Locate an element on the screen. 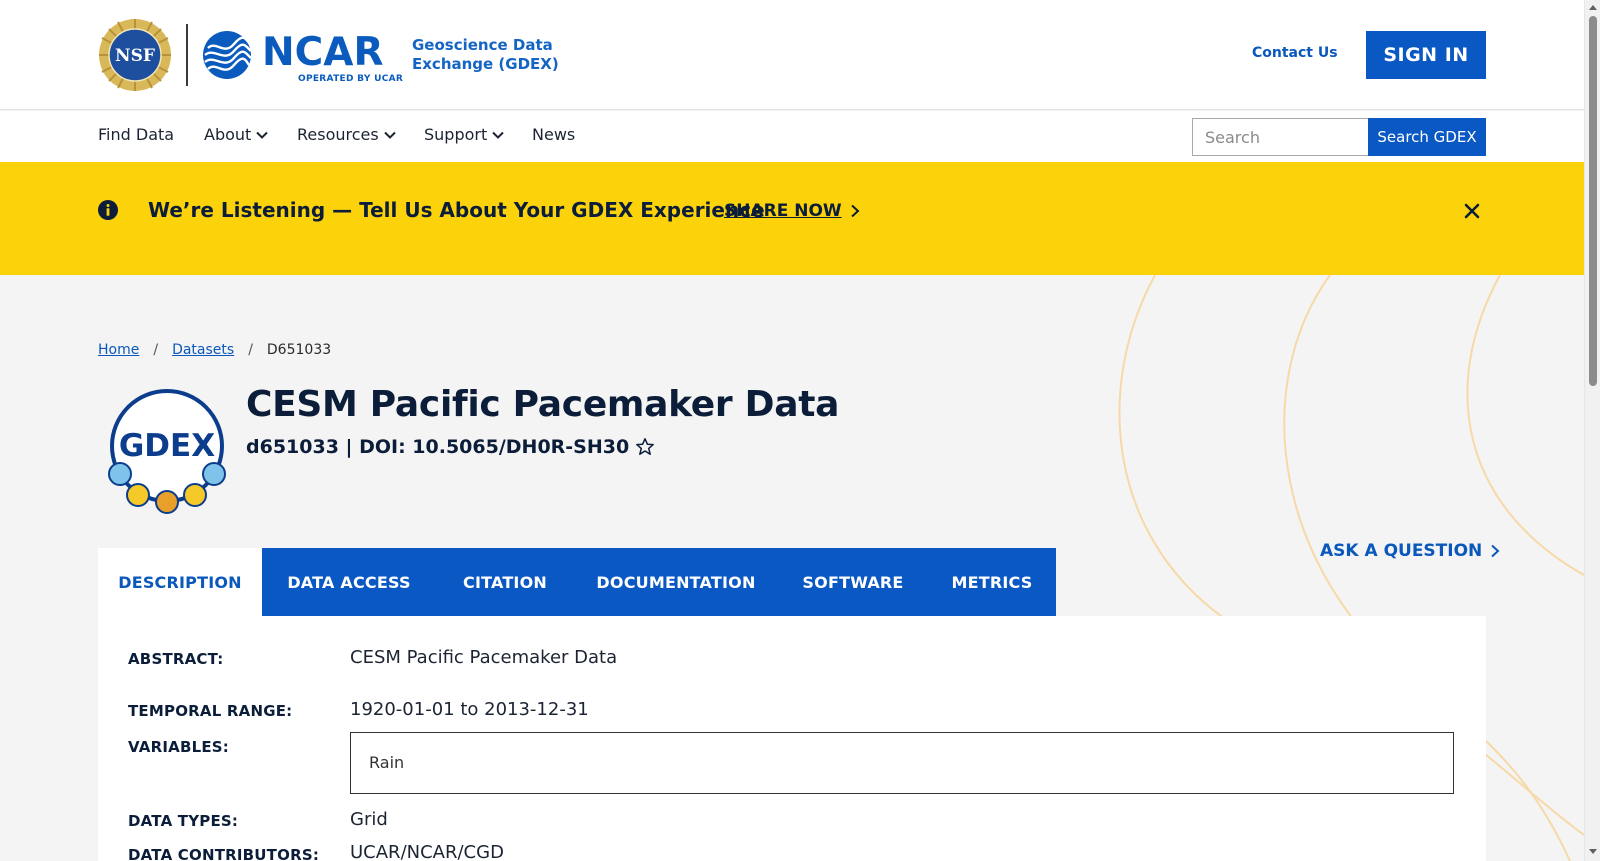 The height and width of the screenshot is (861, 1600). gdex-logo-text: GDEX is located at coordinates (167, 446).